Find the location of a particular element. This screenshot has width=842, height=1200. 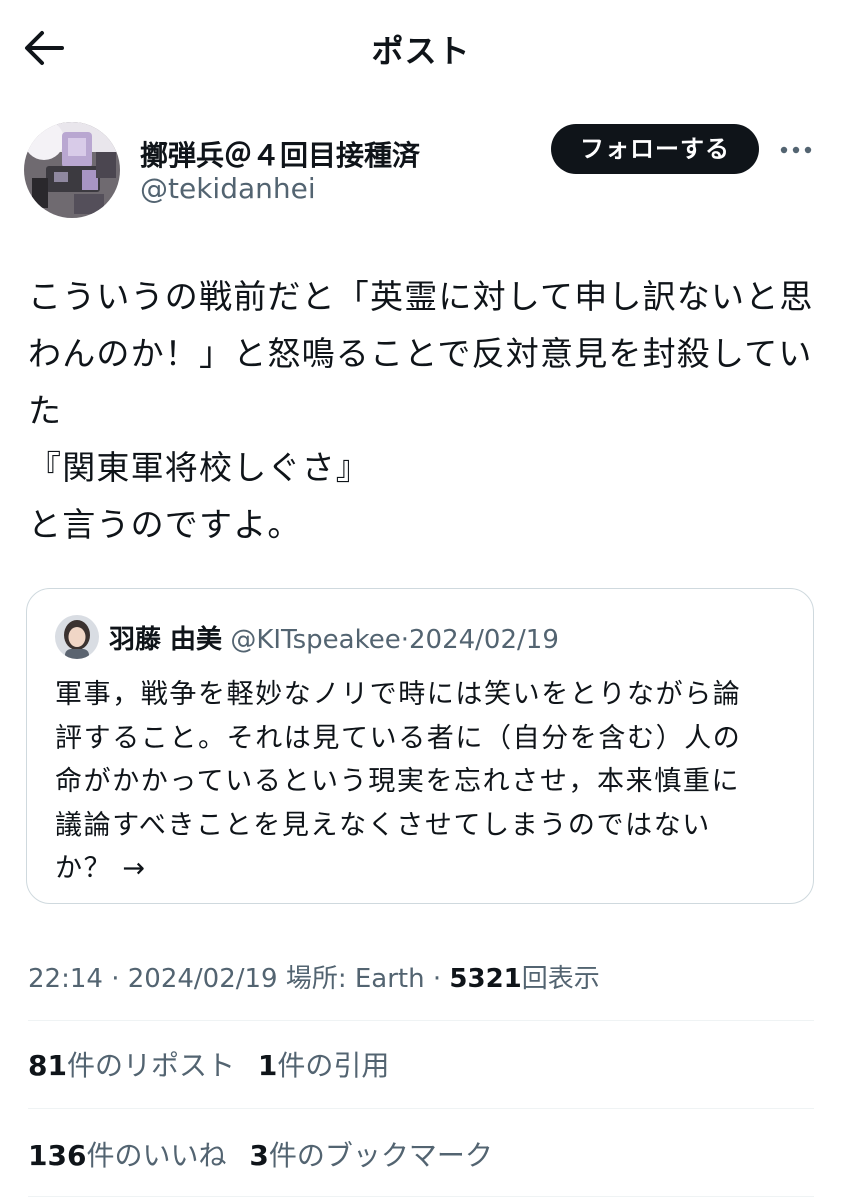

quote-author-handle: @KITspeakee is located at coordinates (315, 640).